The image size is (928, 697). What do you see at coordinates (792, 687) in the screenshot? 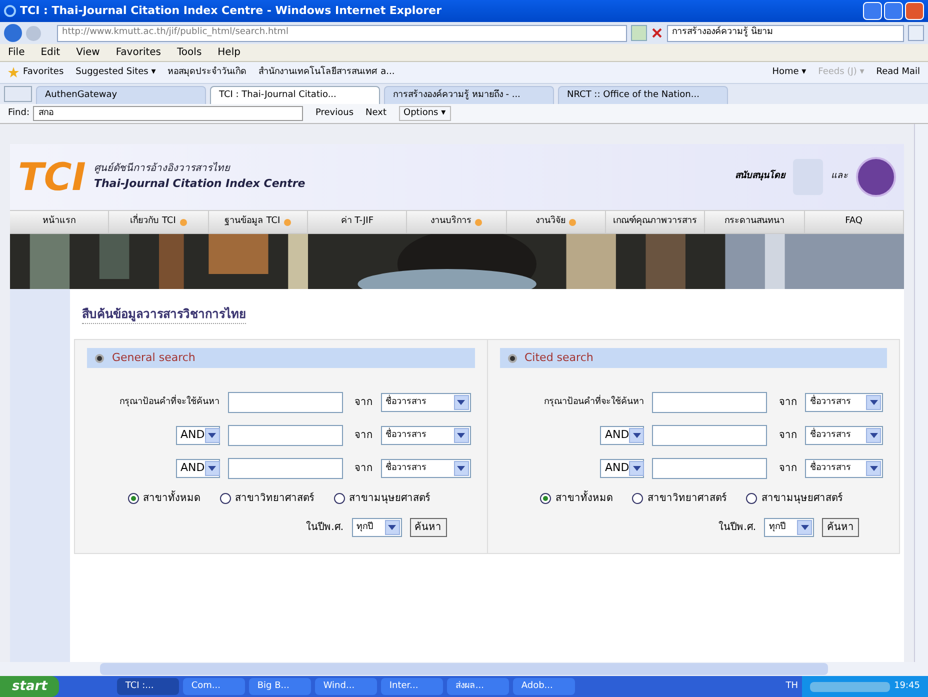
I see `language-indicator: TH` at bounding box center [792, 687].